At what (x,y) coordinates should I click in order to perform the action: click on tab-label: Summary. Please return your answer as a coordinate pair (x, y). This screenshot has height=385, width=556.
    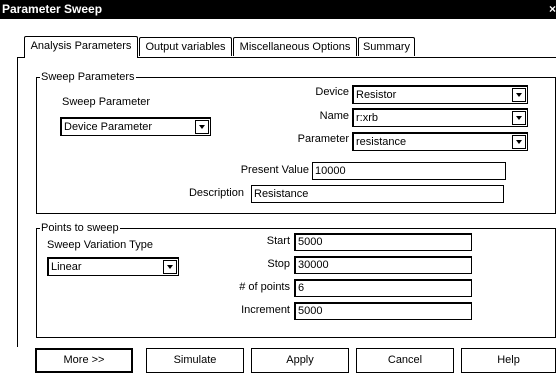
    Looking at the image, I should click on (386, 47).